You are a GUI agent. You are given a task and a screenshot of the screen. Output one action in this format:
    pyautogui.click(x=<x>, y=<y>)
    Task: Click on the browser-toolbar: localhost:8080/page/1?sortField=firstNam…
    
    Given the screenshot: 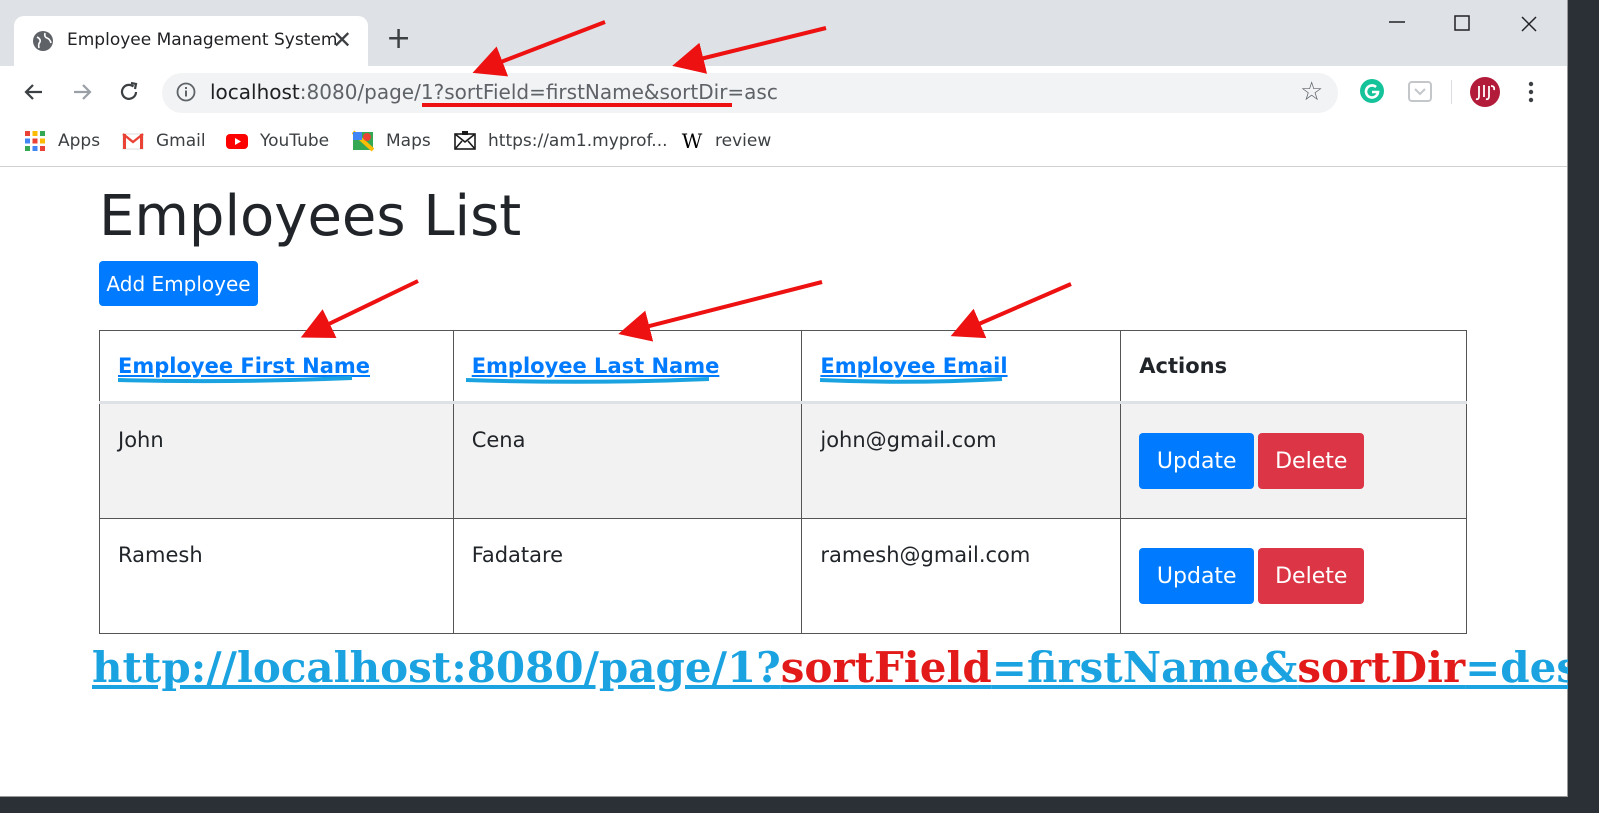 What is the action you would take?
    pyautogui.click(x=783, y=92)
    